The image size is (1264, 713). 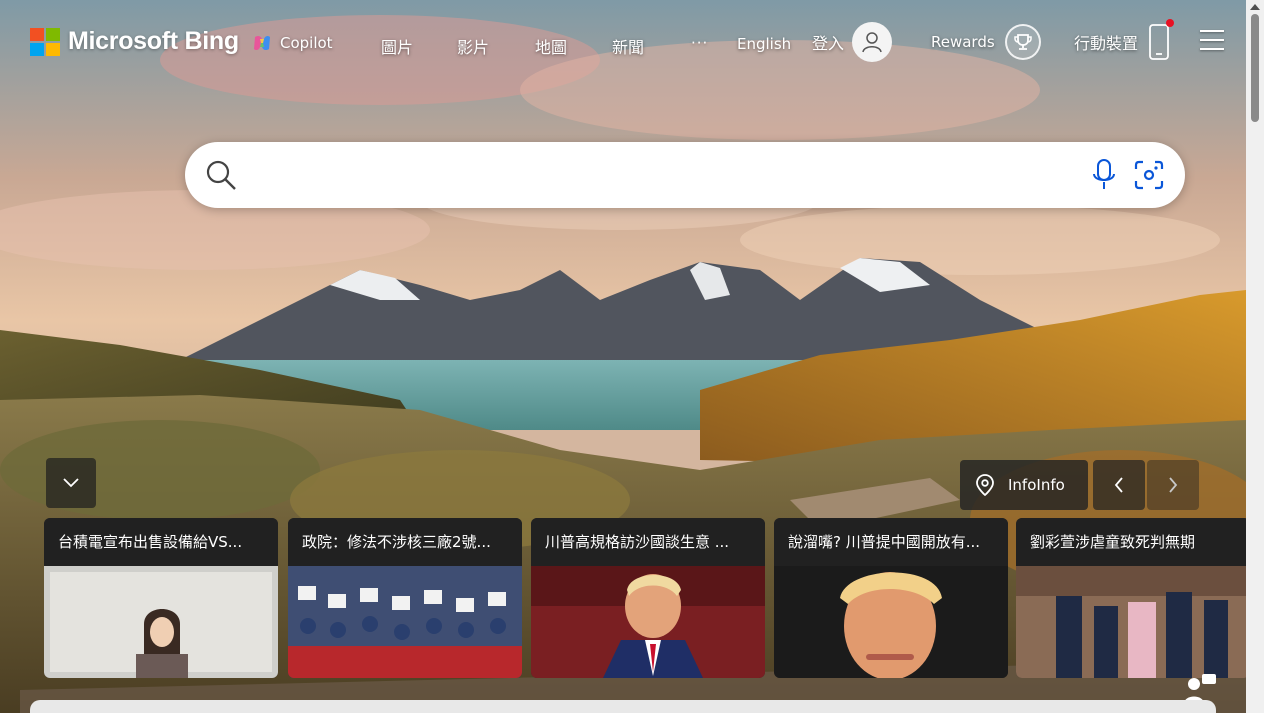 I want to click on feed-panel-edge, so click(x=623, y=706).